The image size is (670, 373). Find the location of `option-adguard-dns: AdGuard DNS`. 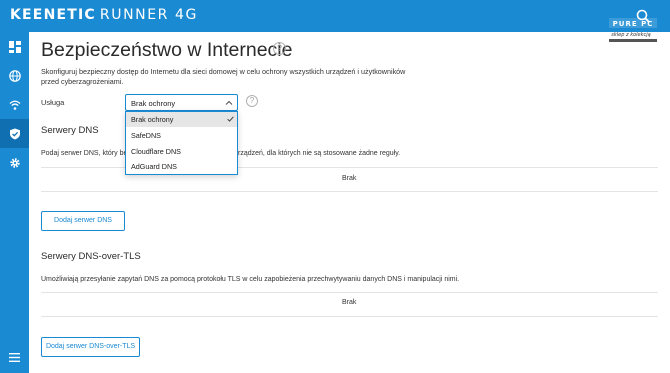

option-adguard-dns: AdGuard DNS is located at coordinates (181, 166).